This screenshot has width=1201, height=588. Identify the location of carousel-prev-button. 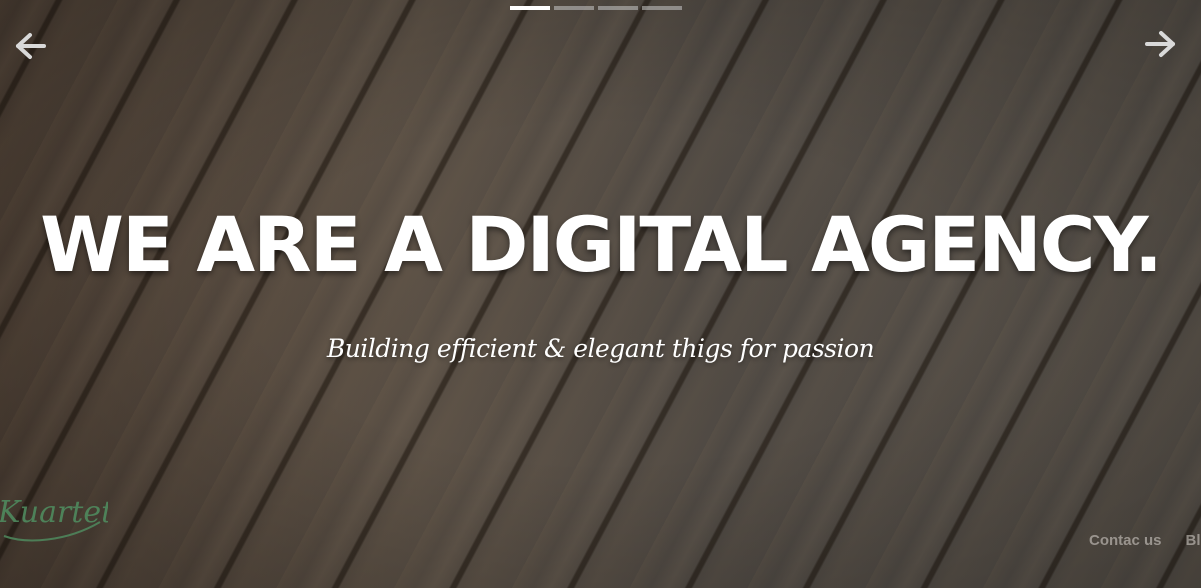
(31, 46).